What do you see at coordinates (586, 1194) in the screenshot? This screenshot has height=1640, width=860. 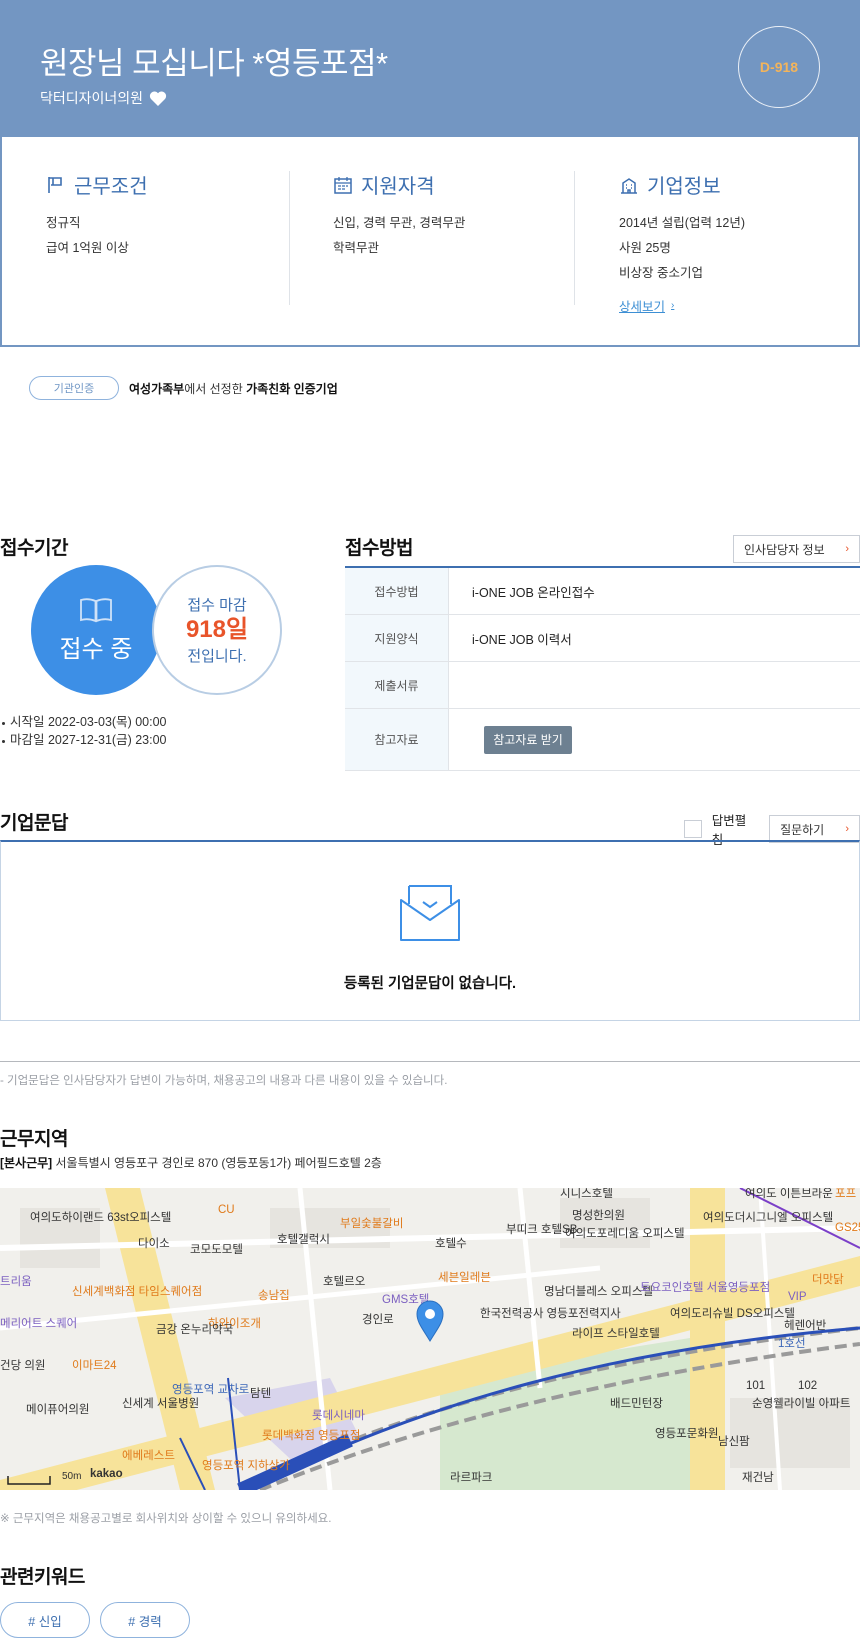 I see `map-label: 시니스호텔` at bounding box center [586, 1194].